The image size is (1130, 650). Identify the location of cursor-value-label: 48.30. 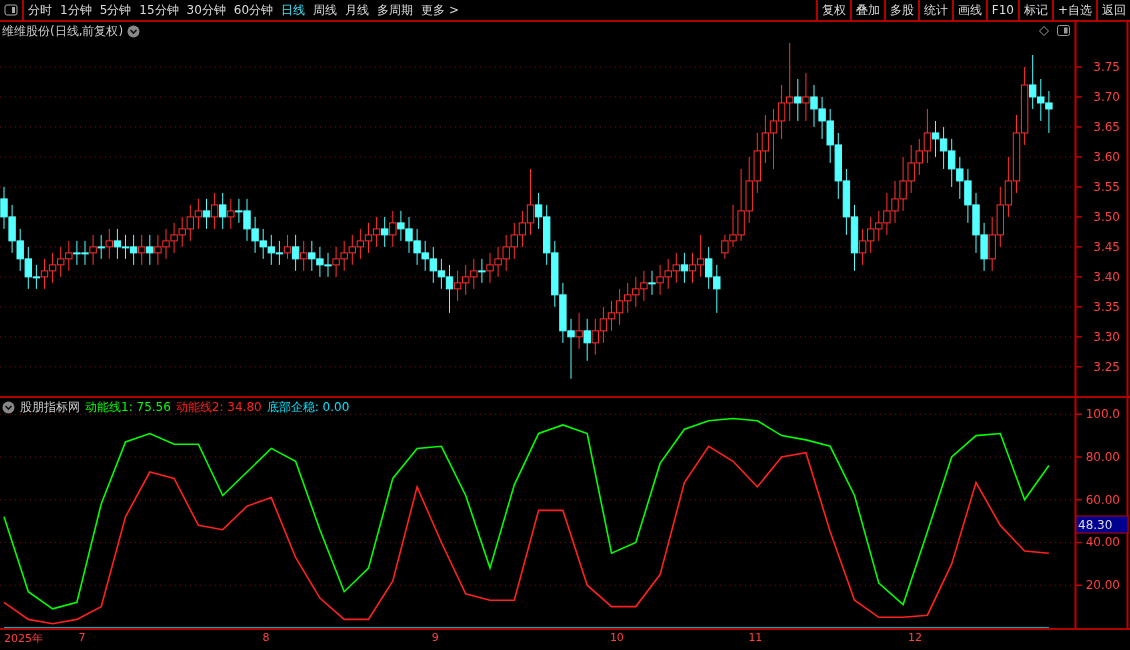
(1095, 525).